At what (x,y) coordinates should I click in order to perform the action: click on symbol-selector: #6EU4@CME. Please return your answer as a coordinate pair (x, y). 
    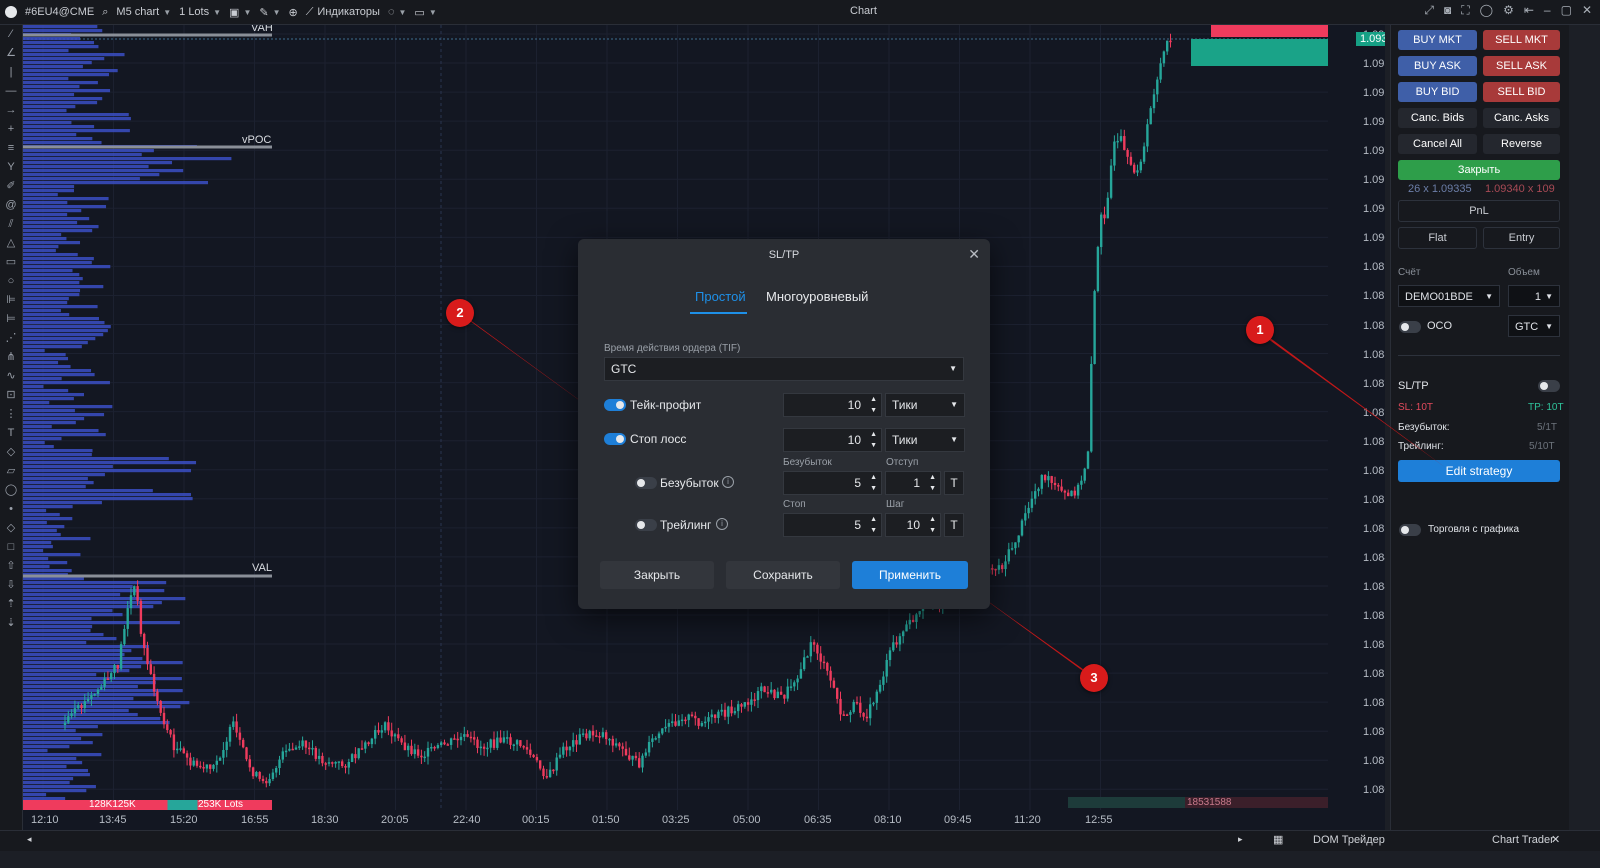
    Looking at the image, I should click on (59, 12).